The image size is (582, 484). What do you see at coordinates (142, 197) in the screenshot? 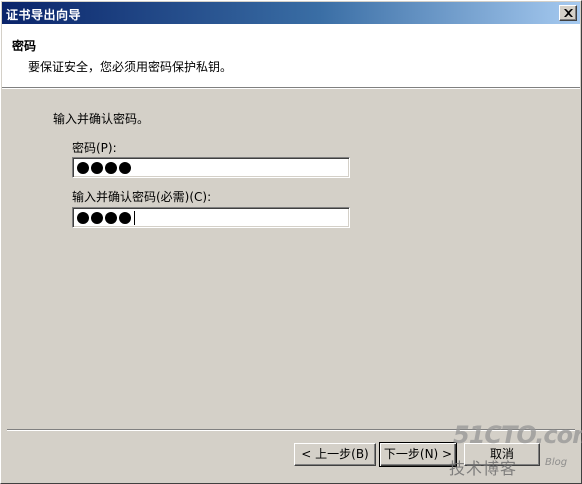
I see `confirm-password-label: 输入并确认密码(必需)(C):` at bounding box center [142, 197].